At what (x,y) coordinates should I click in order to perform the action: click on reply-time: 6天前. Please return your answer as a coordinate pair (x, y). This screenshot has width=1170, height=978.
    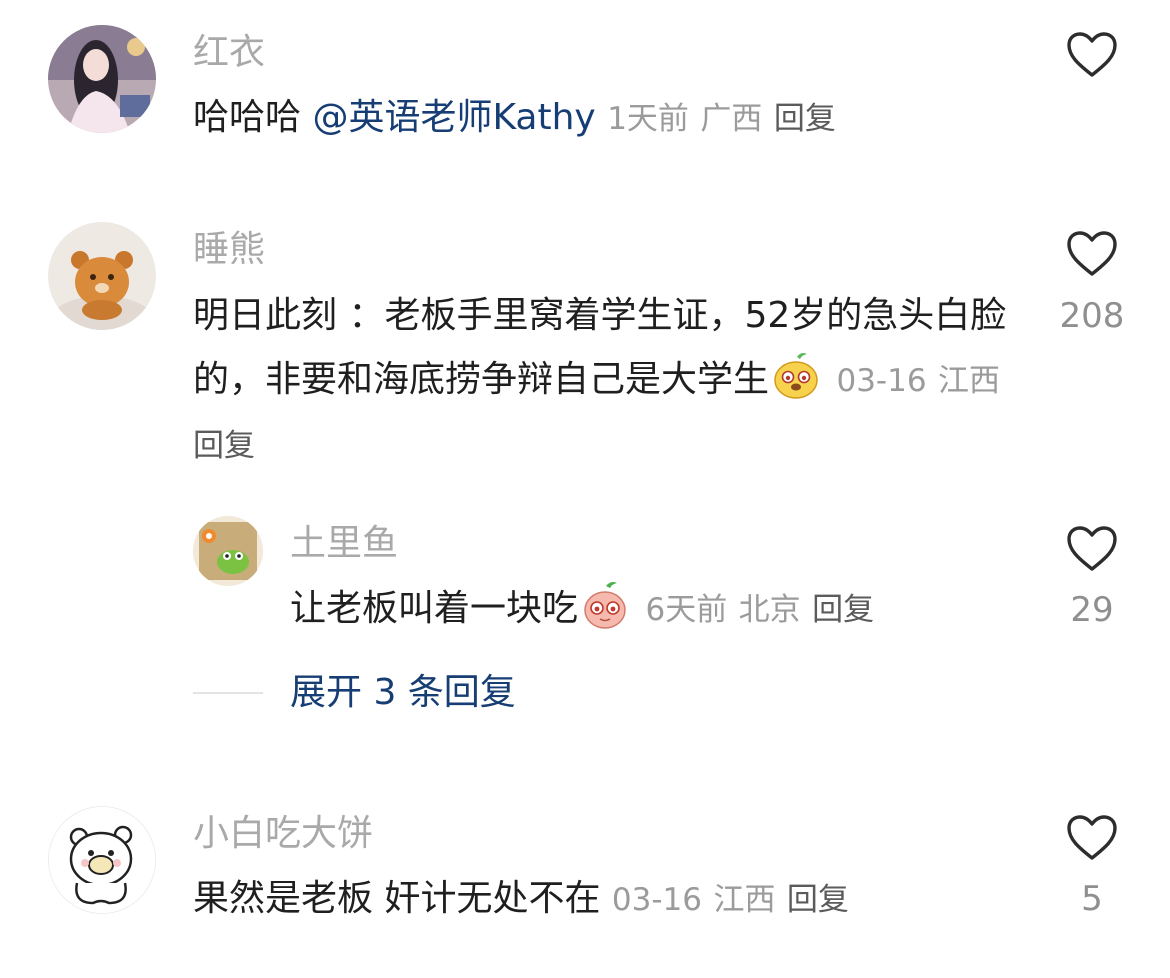
    Looking at the image, I should click on (686, 610).